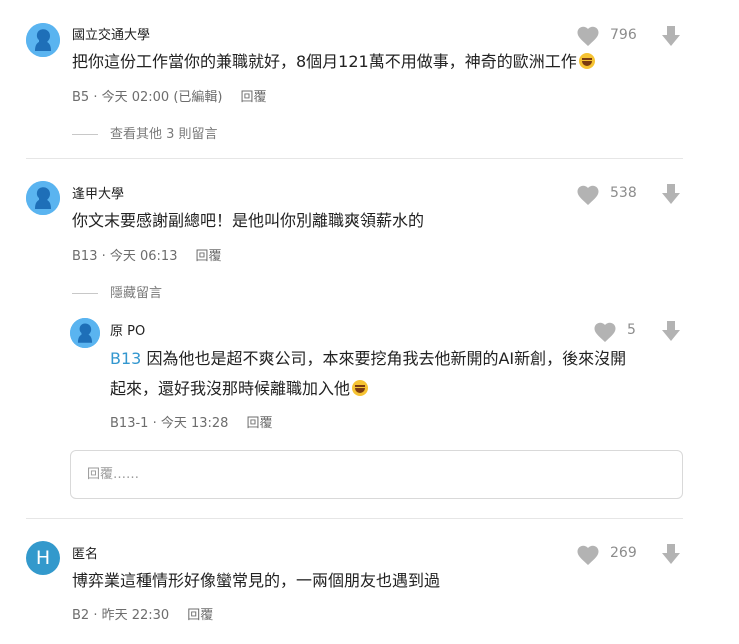 This screenshot has width=739, height=644. What do you see at coordinates (129, 423) in the screenshot?
I see `floor-number: B13-1` at bounding box center [129, 423].